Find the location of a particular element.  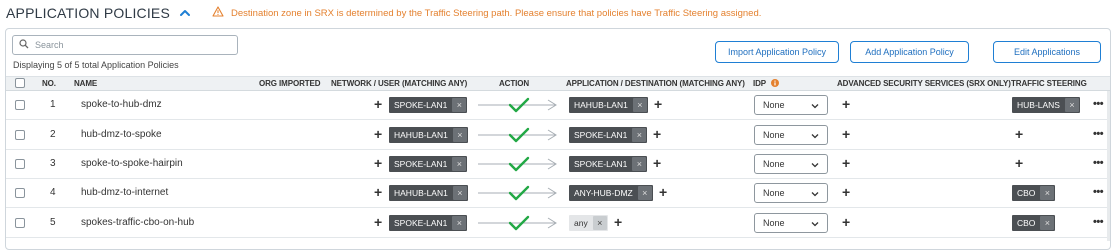

network-tag: SPOKE-LAN1 × is located at coordinates (428, 223).